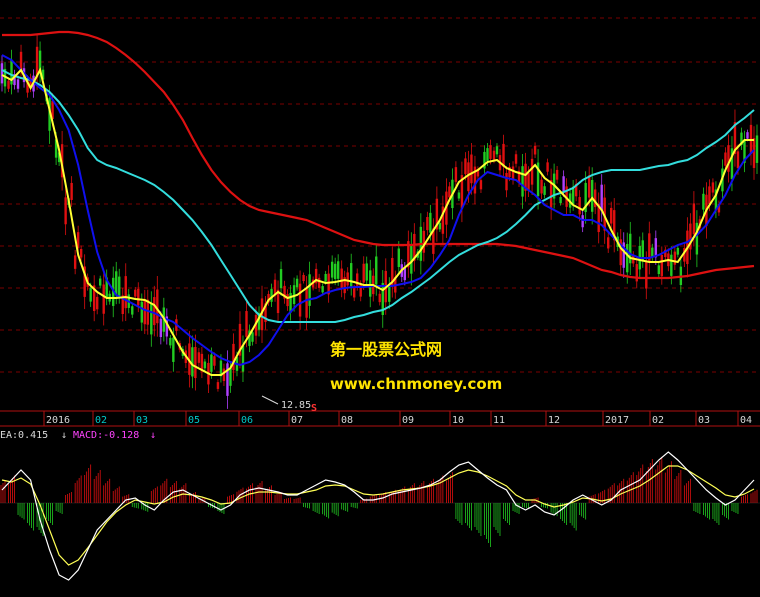 The width and height of the screenshot is (760, 597). I want to click on time-tick-label: 12, so click(554, 420).